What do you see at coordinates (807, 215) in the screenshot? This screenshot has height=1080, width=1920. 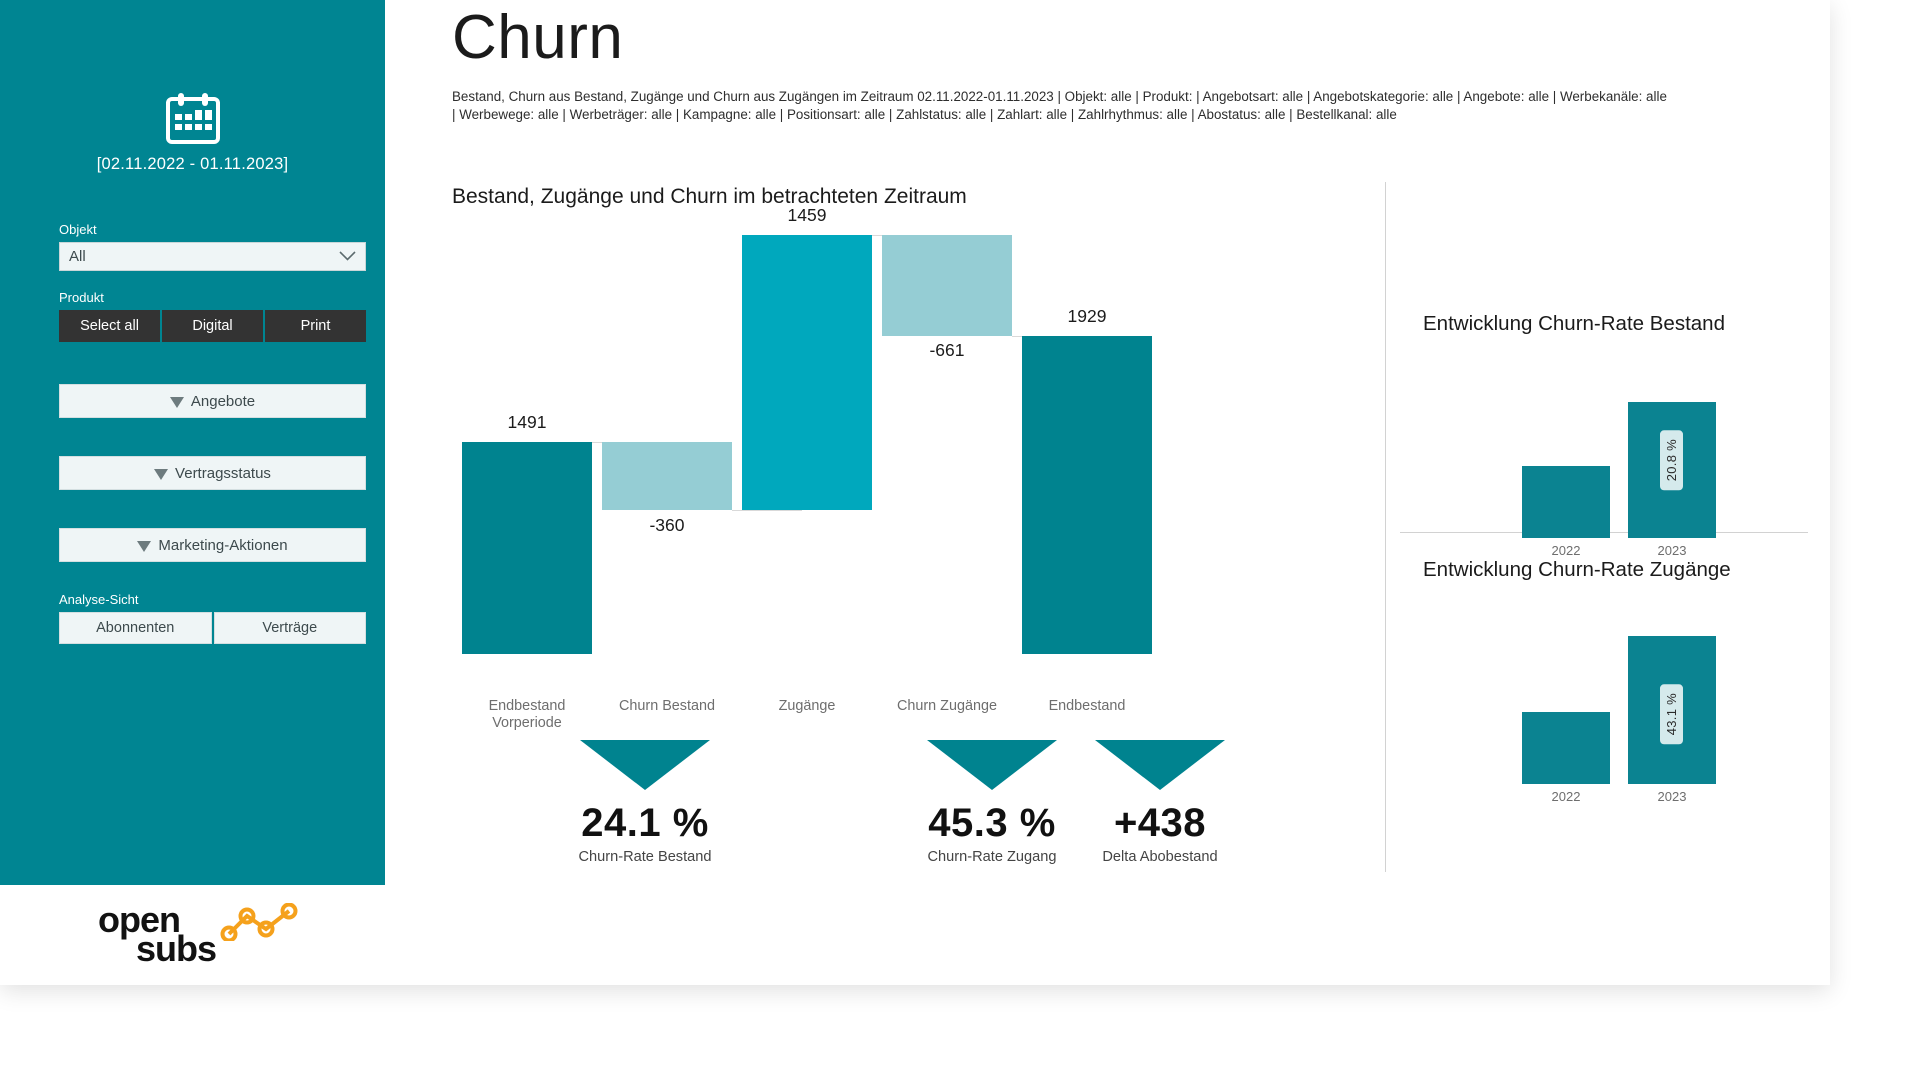 I see `waterfall-value-zugaenge: 1459` at bounding box center [807, 215].